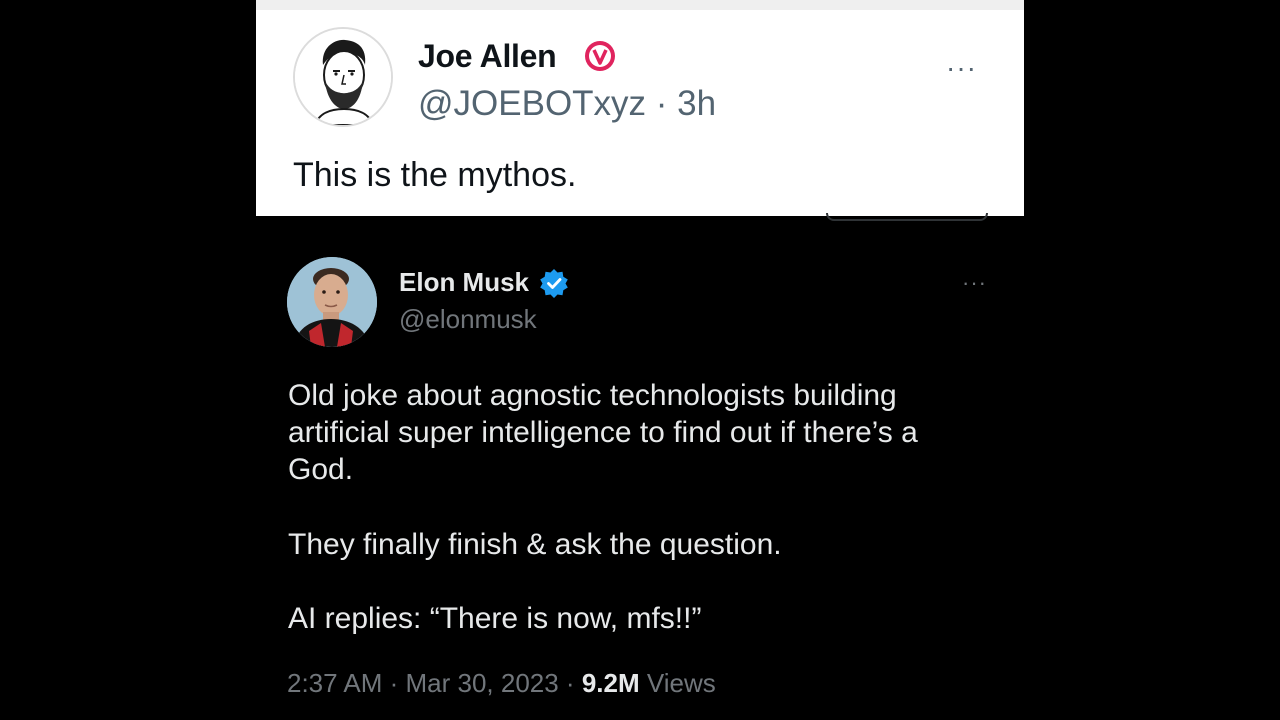 The height and width of the screenshot is (720, 1280). I want to click on author-handle: @elonmusk, so click(468, 319).